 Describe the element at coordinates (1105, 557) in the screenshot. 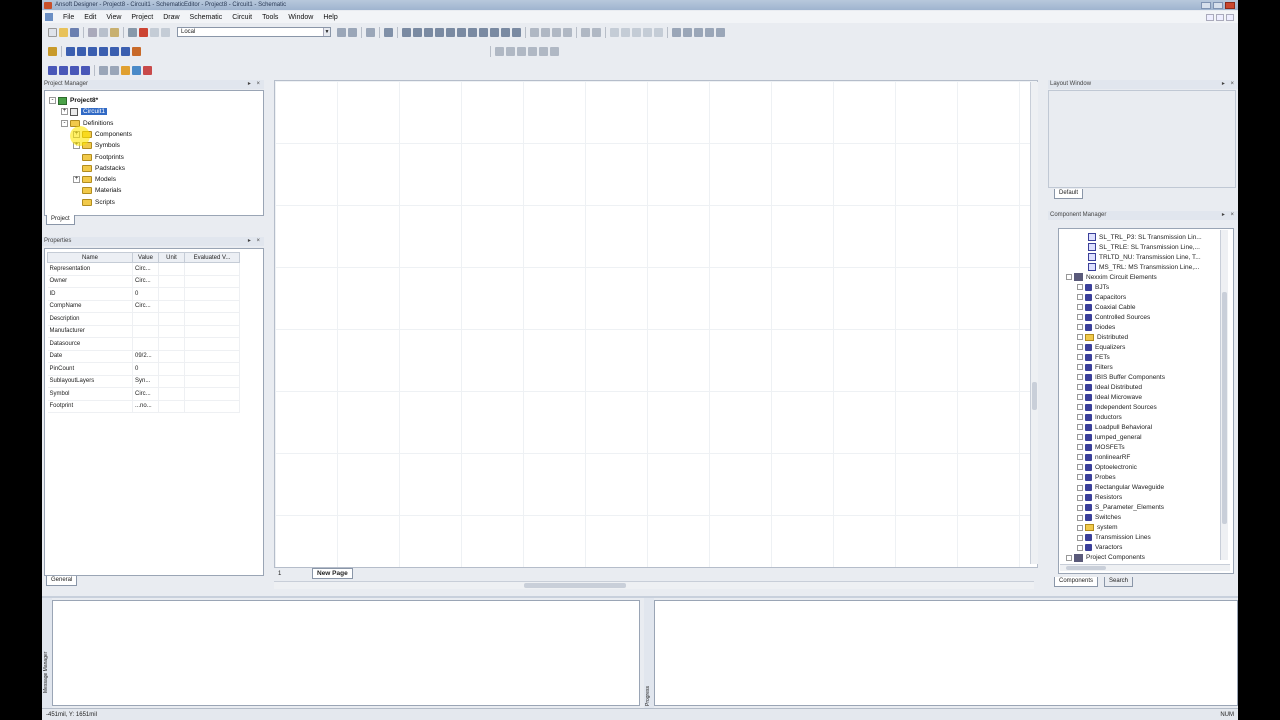

I see `component-tree-item: Project Components` at that location.